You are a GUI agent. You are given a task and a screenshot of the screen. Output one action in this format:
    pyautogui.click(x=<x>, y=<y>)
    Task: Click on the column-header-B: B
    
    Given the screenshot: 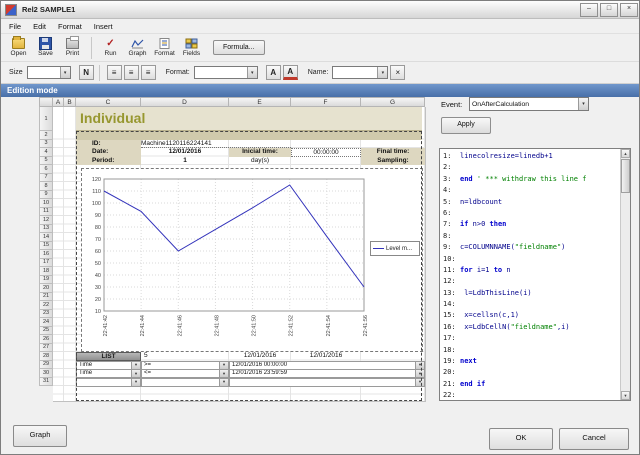 What is the action you would take?
    pyautogui.click(x=70, y=102)
    